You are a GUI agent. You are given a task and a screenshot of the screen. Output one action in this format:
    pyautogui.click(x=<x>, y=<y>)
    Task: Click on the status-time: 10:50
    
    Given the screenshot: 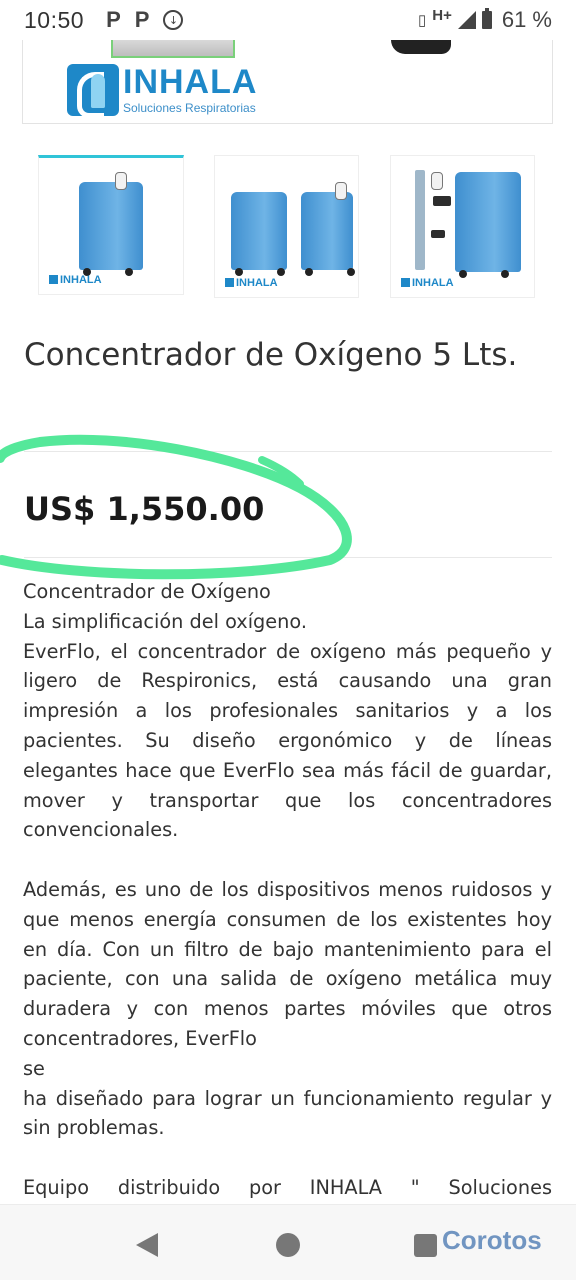 What is the action you would take?
    pyautogui.click(x=54, y=19)
    